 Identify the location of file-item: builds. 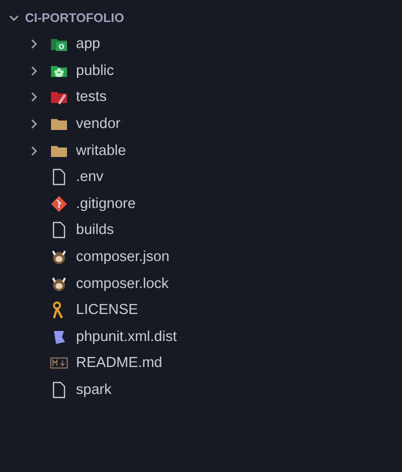
(95, 230).